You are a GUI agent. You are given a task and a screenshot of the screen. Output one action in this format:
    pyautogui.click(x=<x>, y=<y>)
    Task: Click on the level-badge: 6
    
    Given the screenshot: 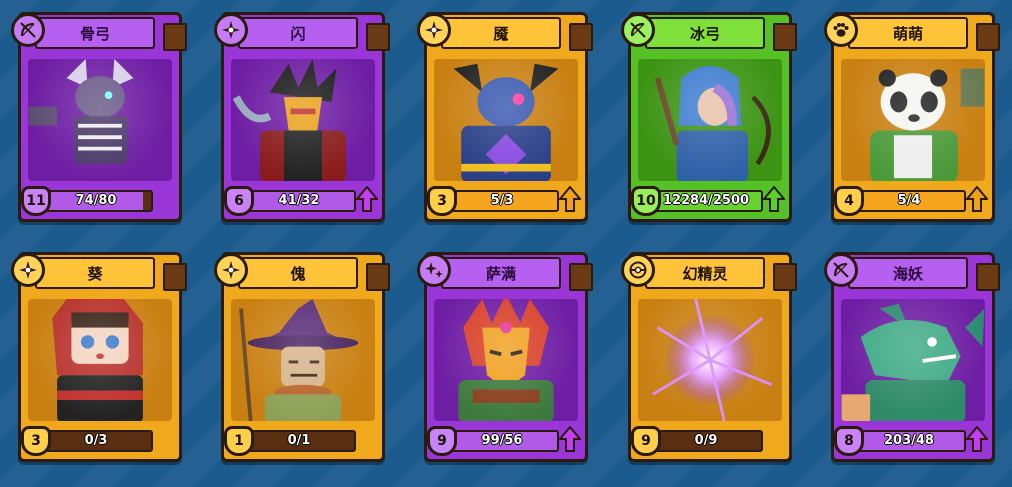 What is the action you would take?
    pyautogui.click(x=239, y=201)
    